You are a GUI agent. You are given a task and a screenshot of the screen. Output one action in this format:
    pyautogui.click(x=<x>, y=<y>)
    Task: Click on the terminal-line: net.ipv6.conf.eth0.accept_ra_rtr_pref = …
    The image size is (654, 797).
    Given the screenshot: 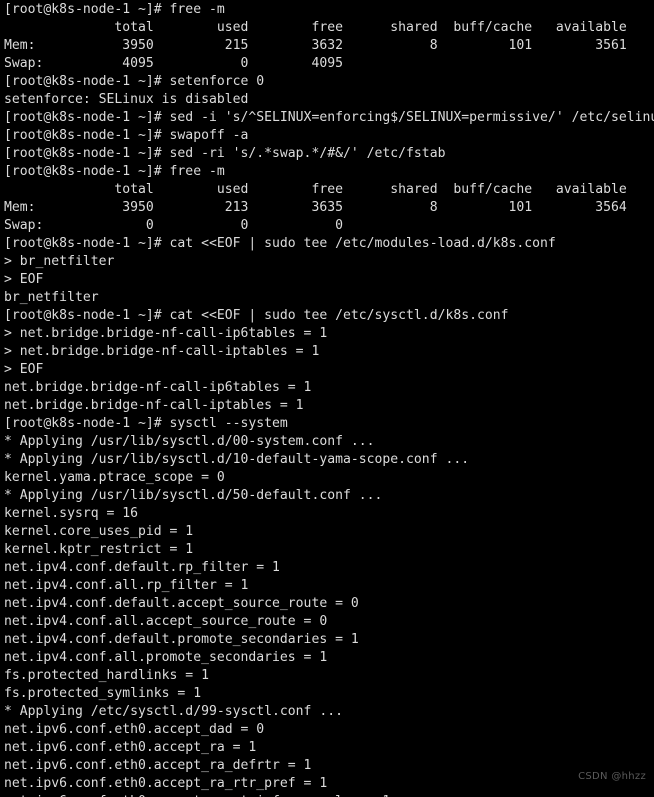 What is the action you would take?
    pyautogui.click(x=166, y=783)
    